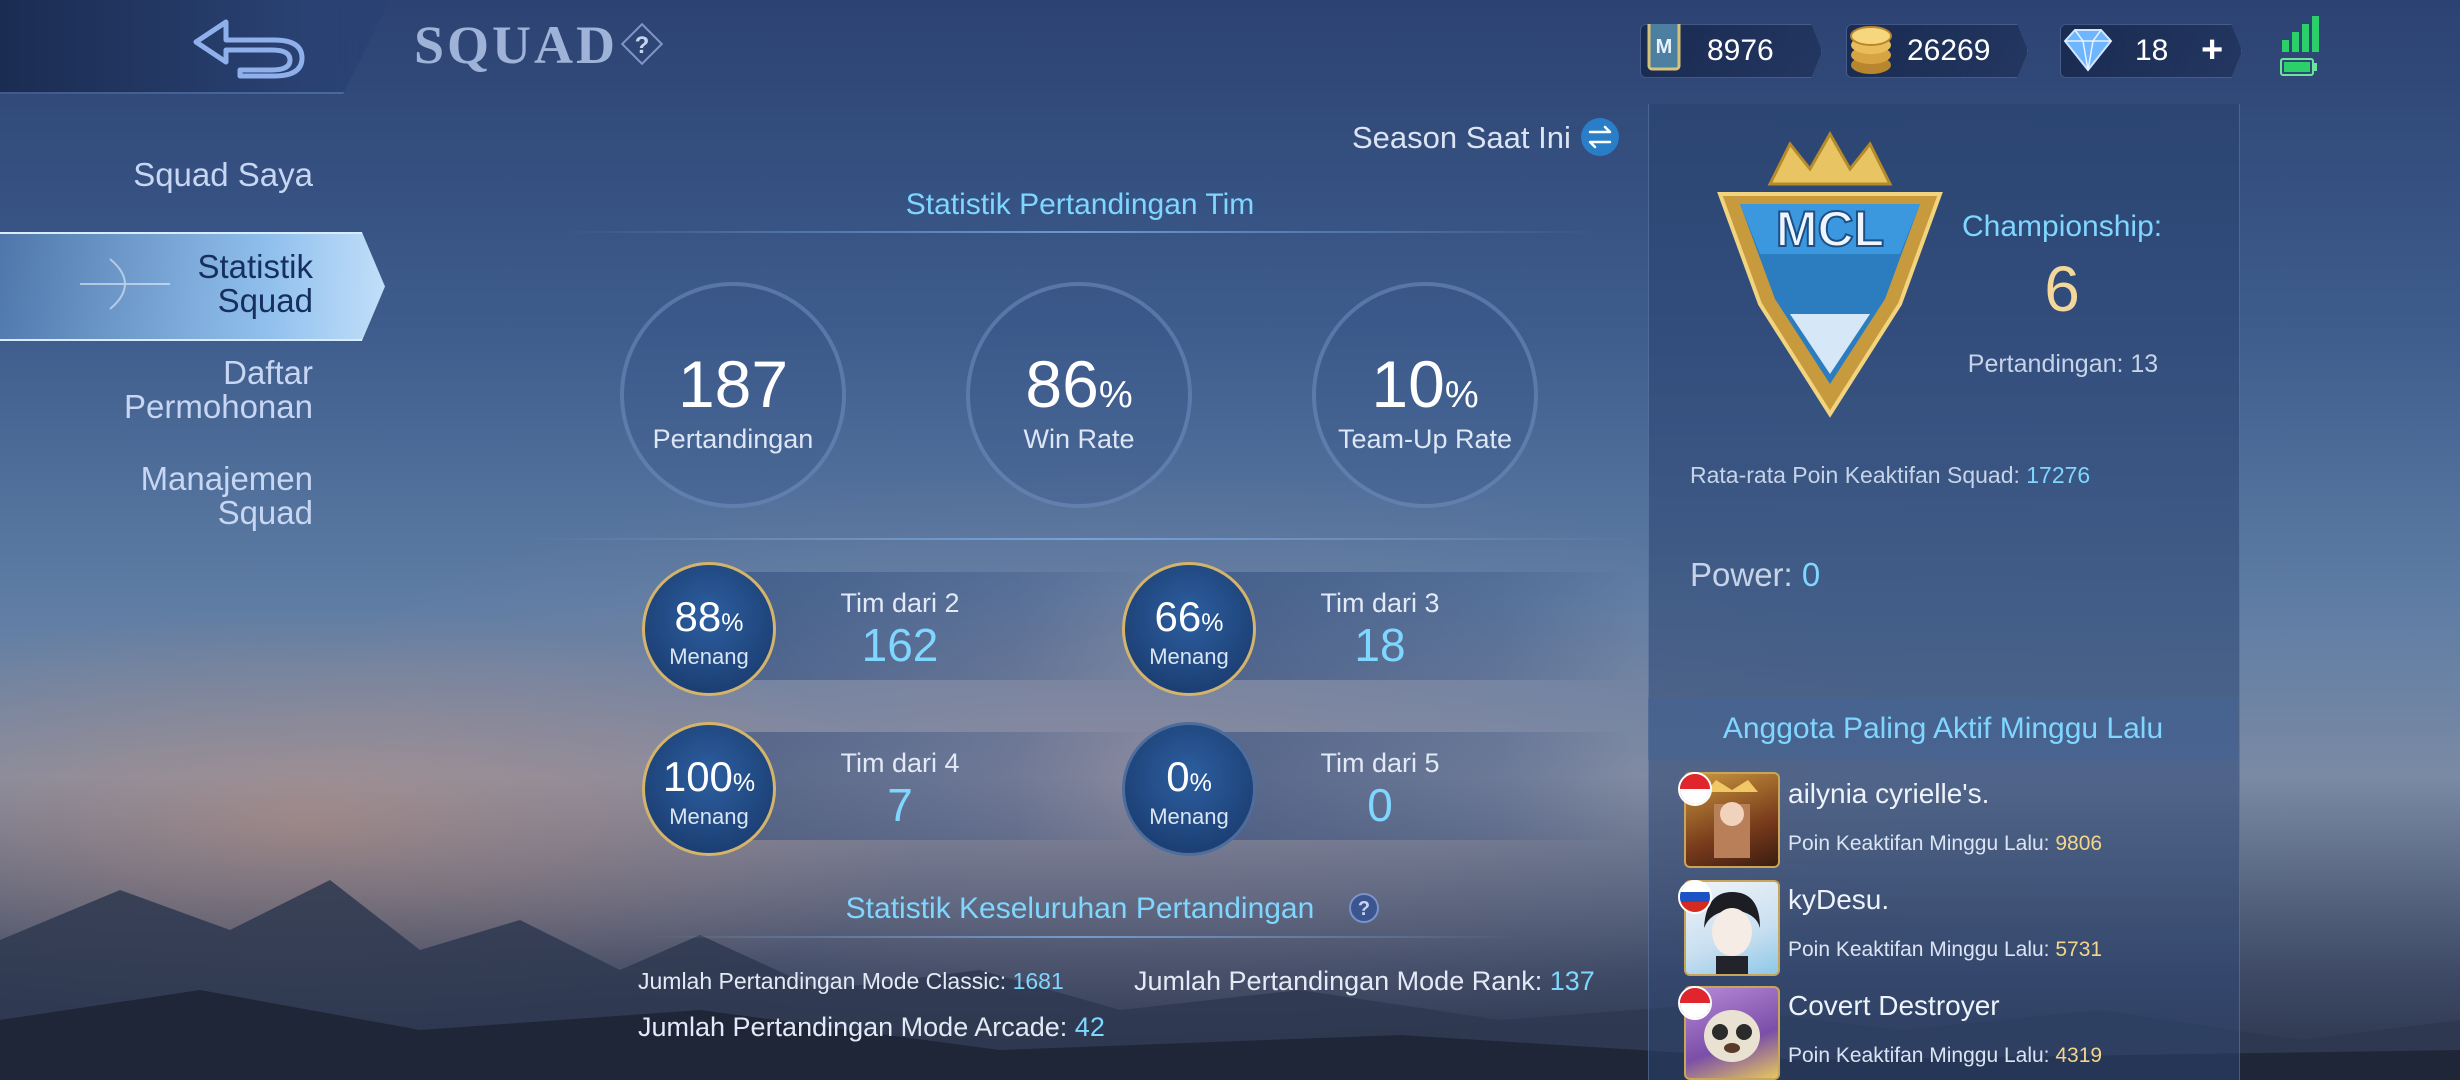  Describe the element at coordinates (851, 981) in the screenshot. I see `classic-count: Jumlah Pertandingan Mode Classic: 1681` at that location.